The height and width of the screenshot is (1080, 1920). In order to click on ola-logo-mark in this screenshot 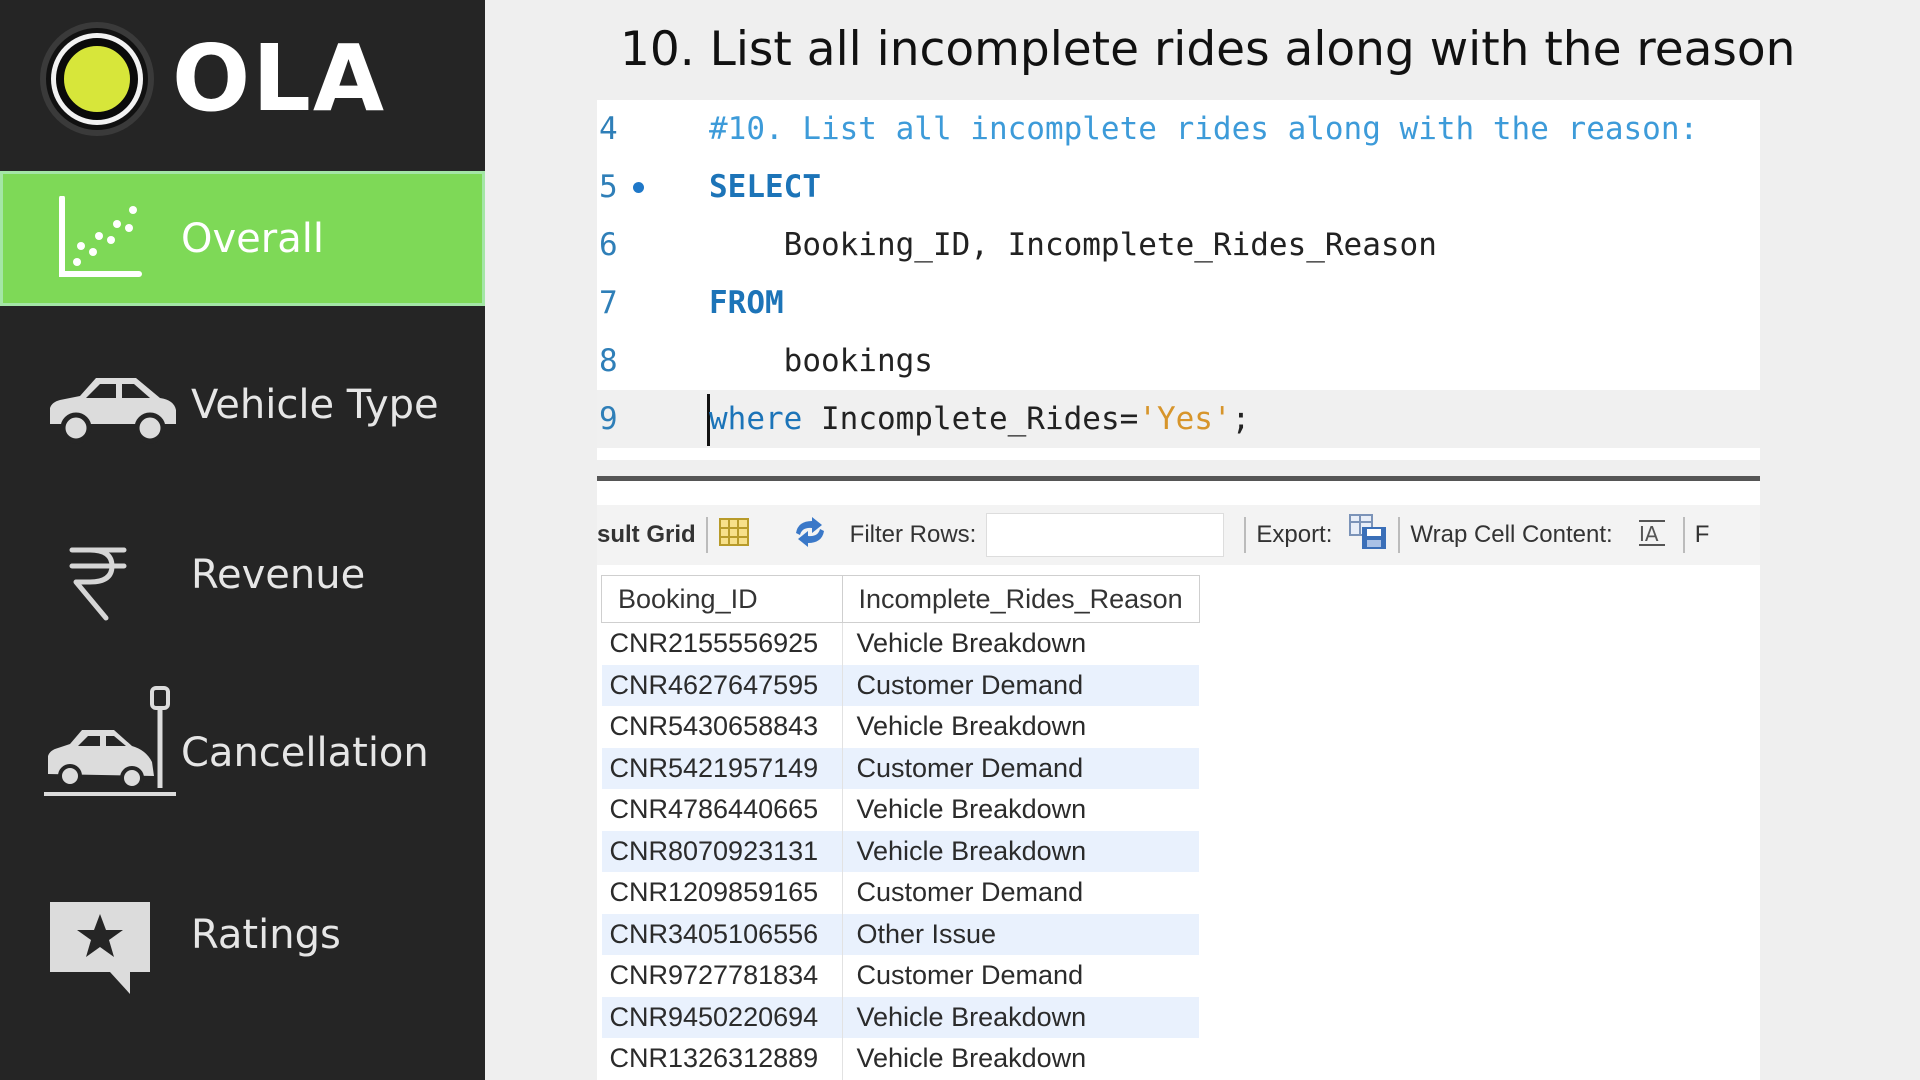, I will do `click(97, 79)`.